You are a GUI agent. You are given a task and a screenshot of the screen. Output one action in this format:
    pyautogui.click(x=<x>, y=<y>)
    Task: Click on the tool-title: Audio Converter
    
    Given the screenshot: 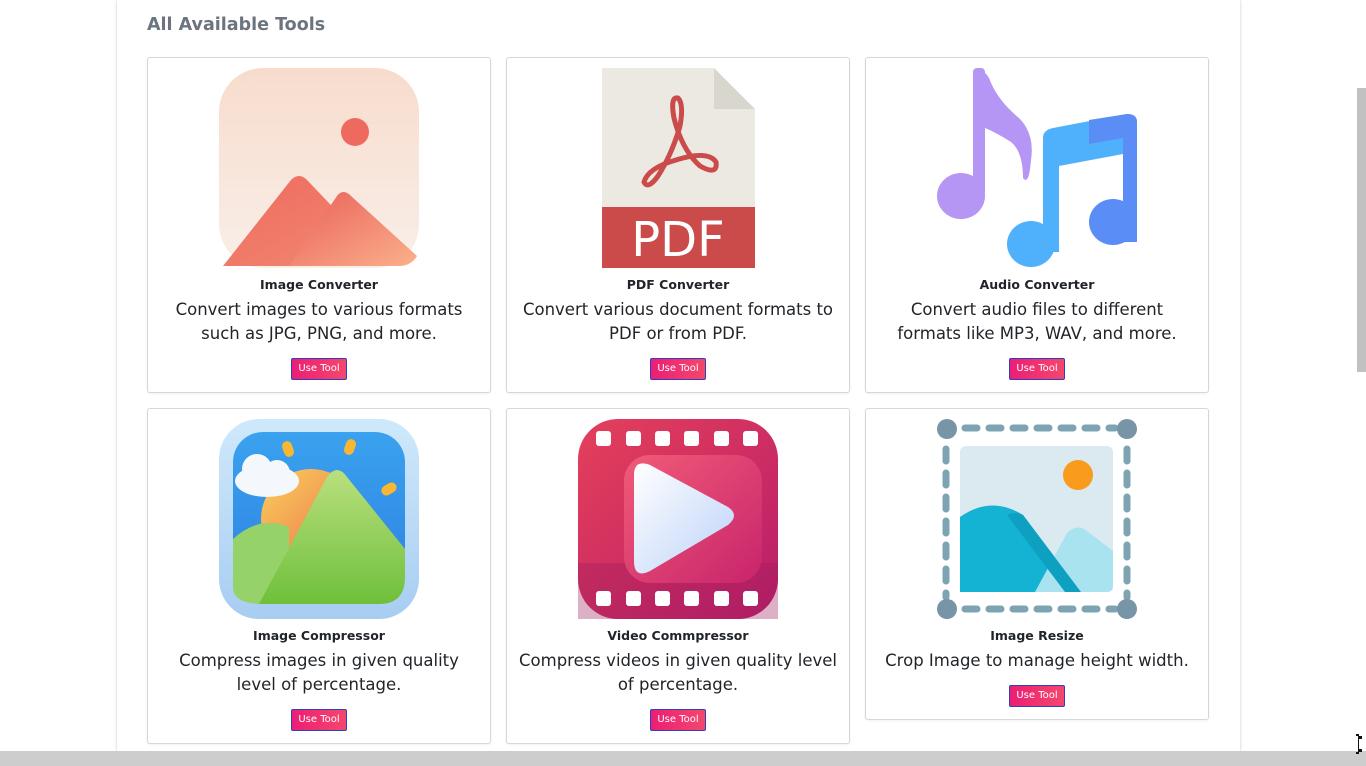 What is the action you would take?
    pyautogui.click(x=1037, y=284)
    